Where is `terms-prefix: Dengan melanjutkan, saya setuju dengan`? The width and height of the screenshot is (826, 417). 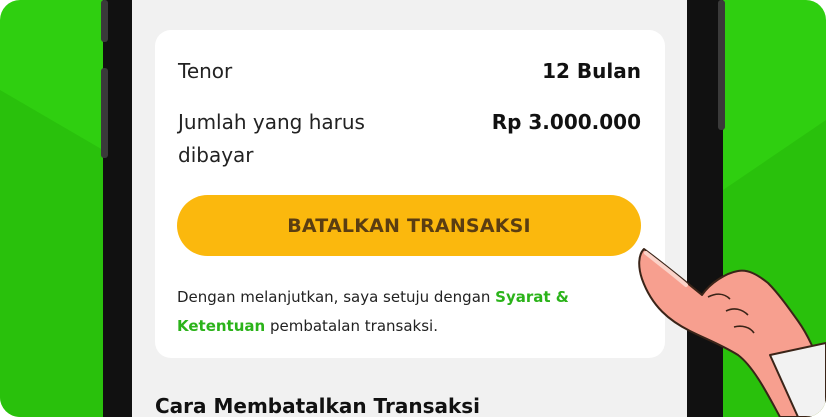
terms-prefix: Dengan melanjutkan, saya setuju dengan is located at coordinates (336, 297).